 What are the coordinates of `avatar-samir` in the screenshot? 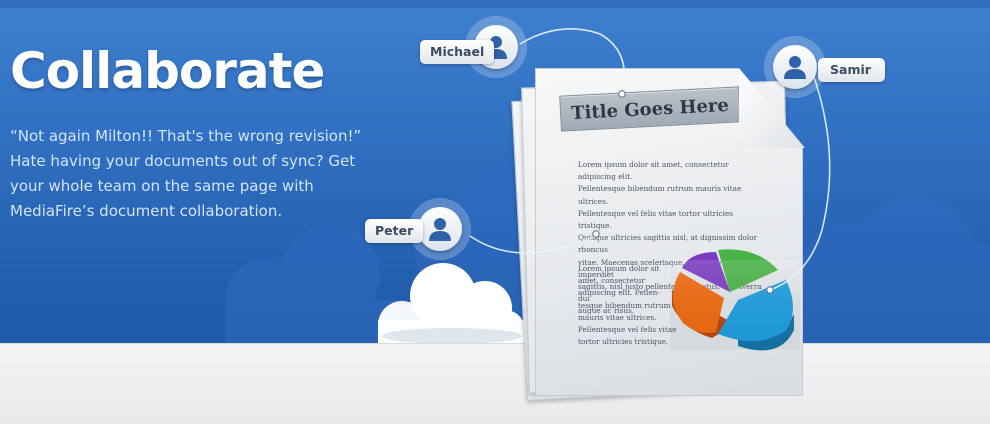 It's located at (795, 67).